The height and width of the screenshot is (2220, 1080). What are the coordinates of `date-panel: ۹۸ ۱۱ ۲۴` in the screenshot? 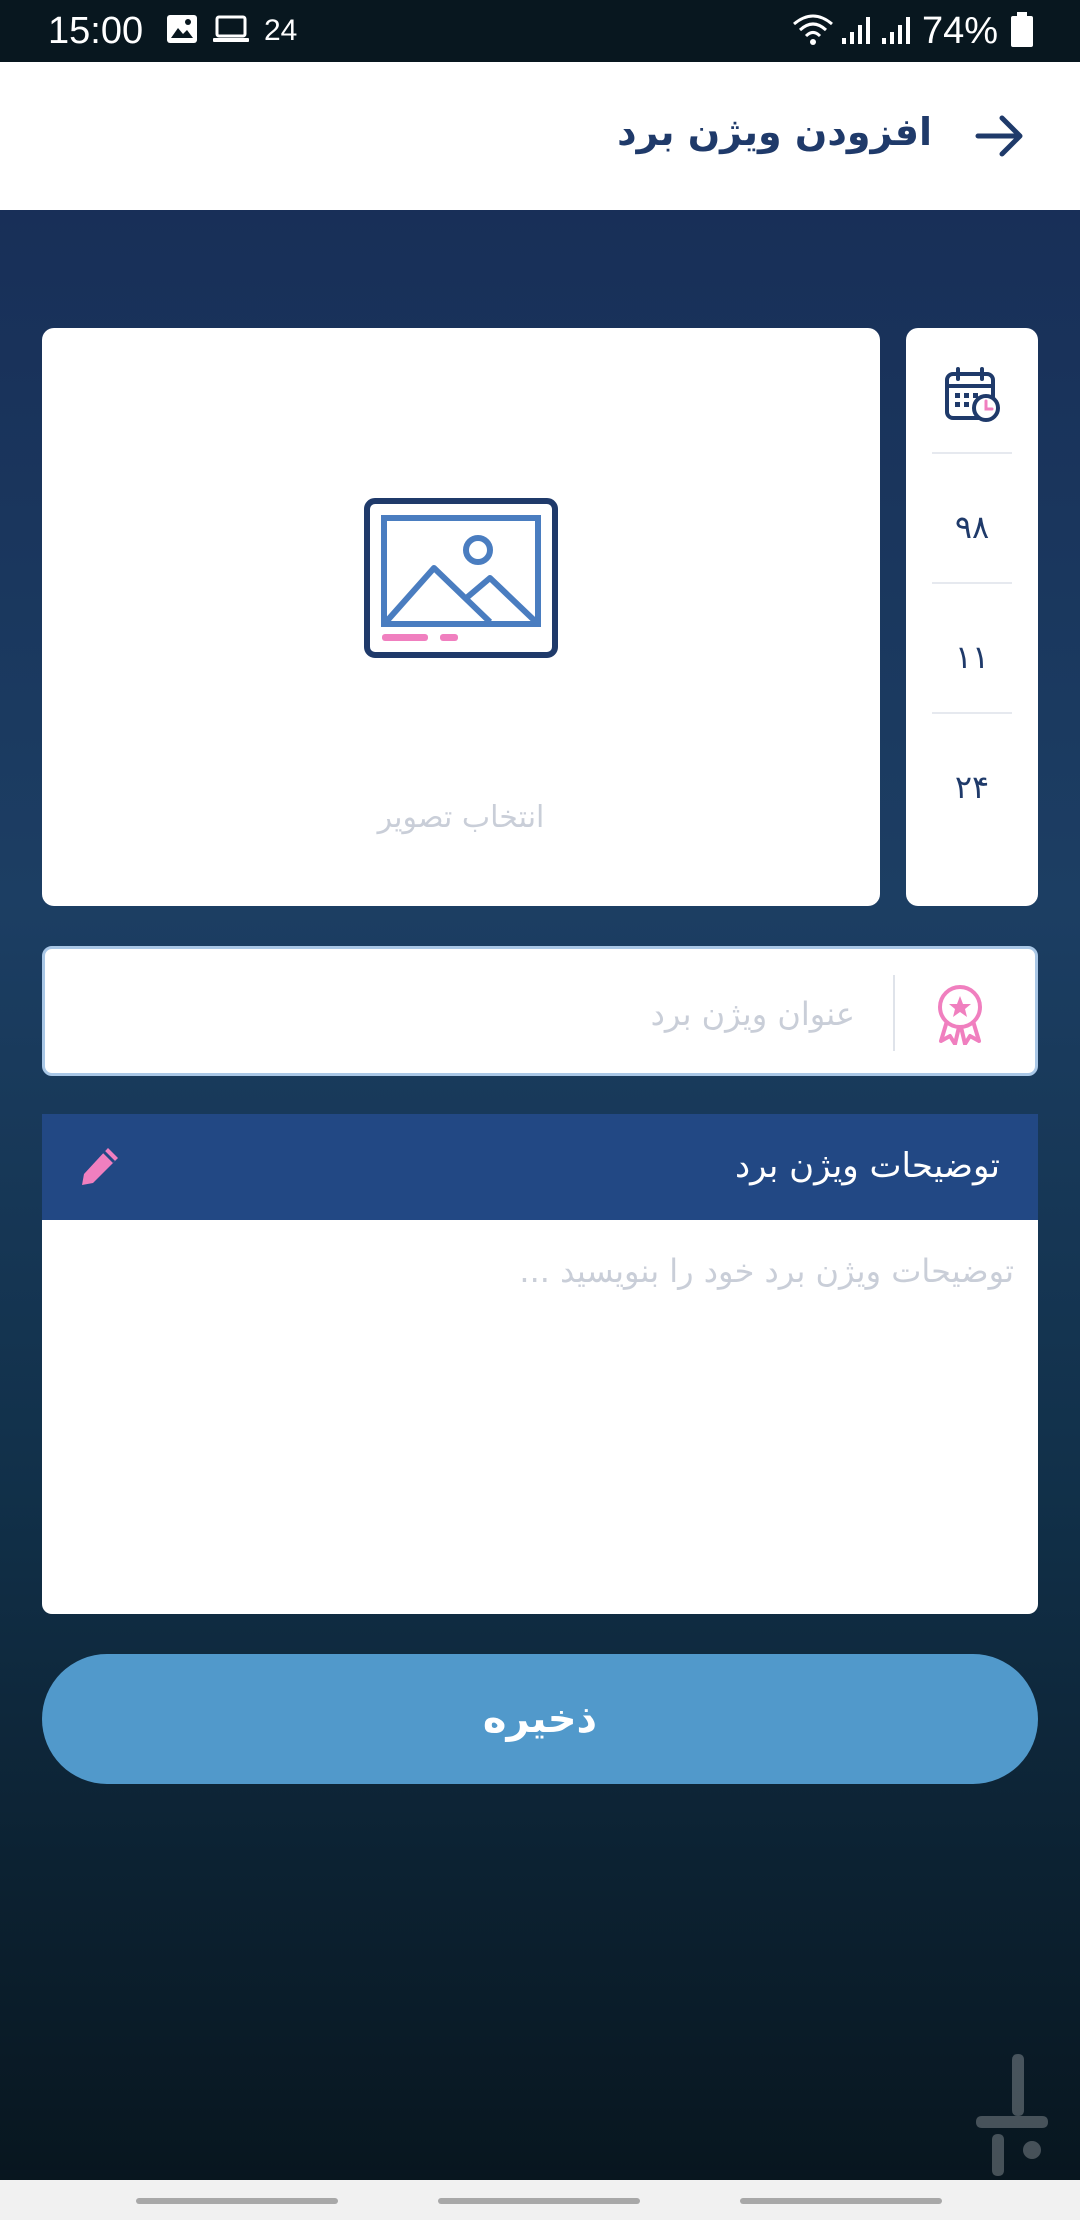 It's located at (972, 617).